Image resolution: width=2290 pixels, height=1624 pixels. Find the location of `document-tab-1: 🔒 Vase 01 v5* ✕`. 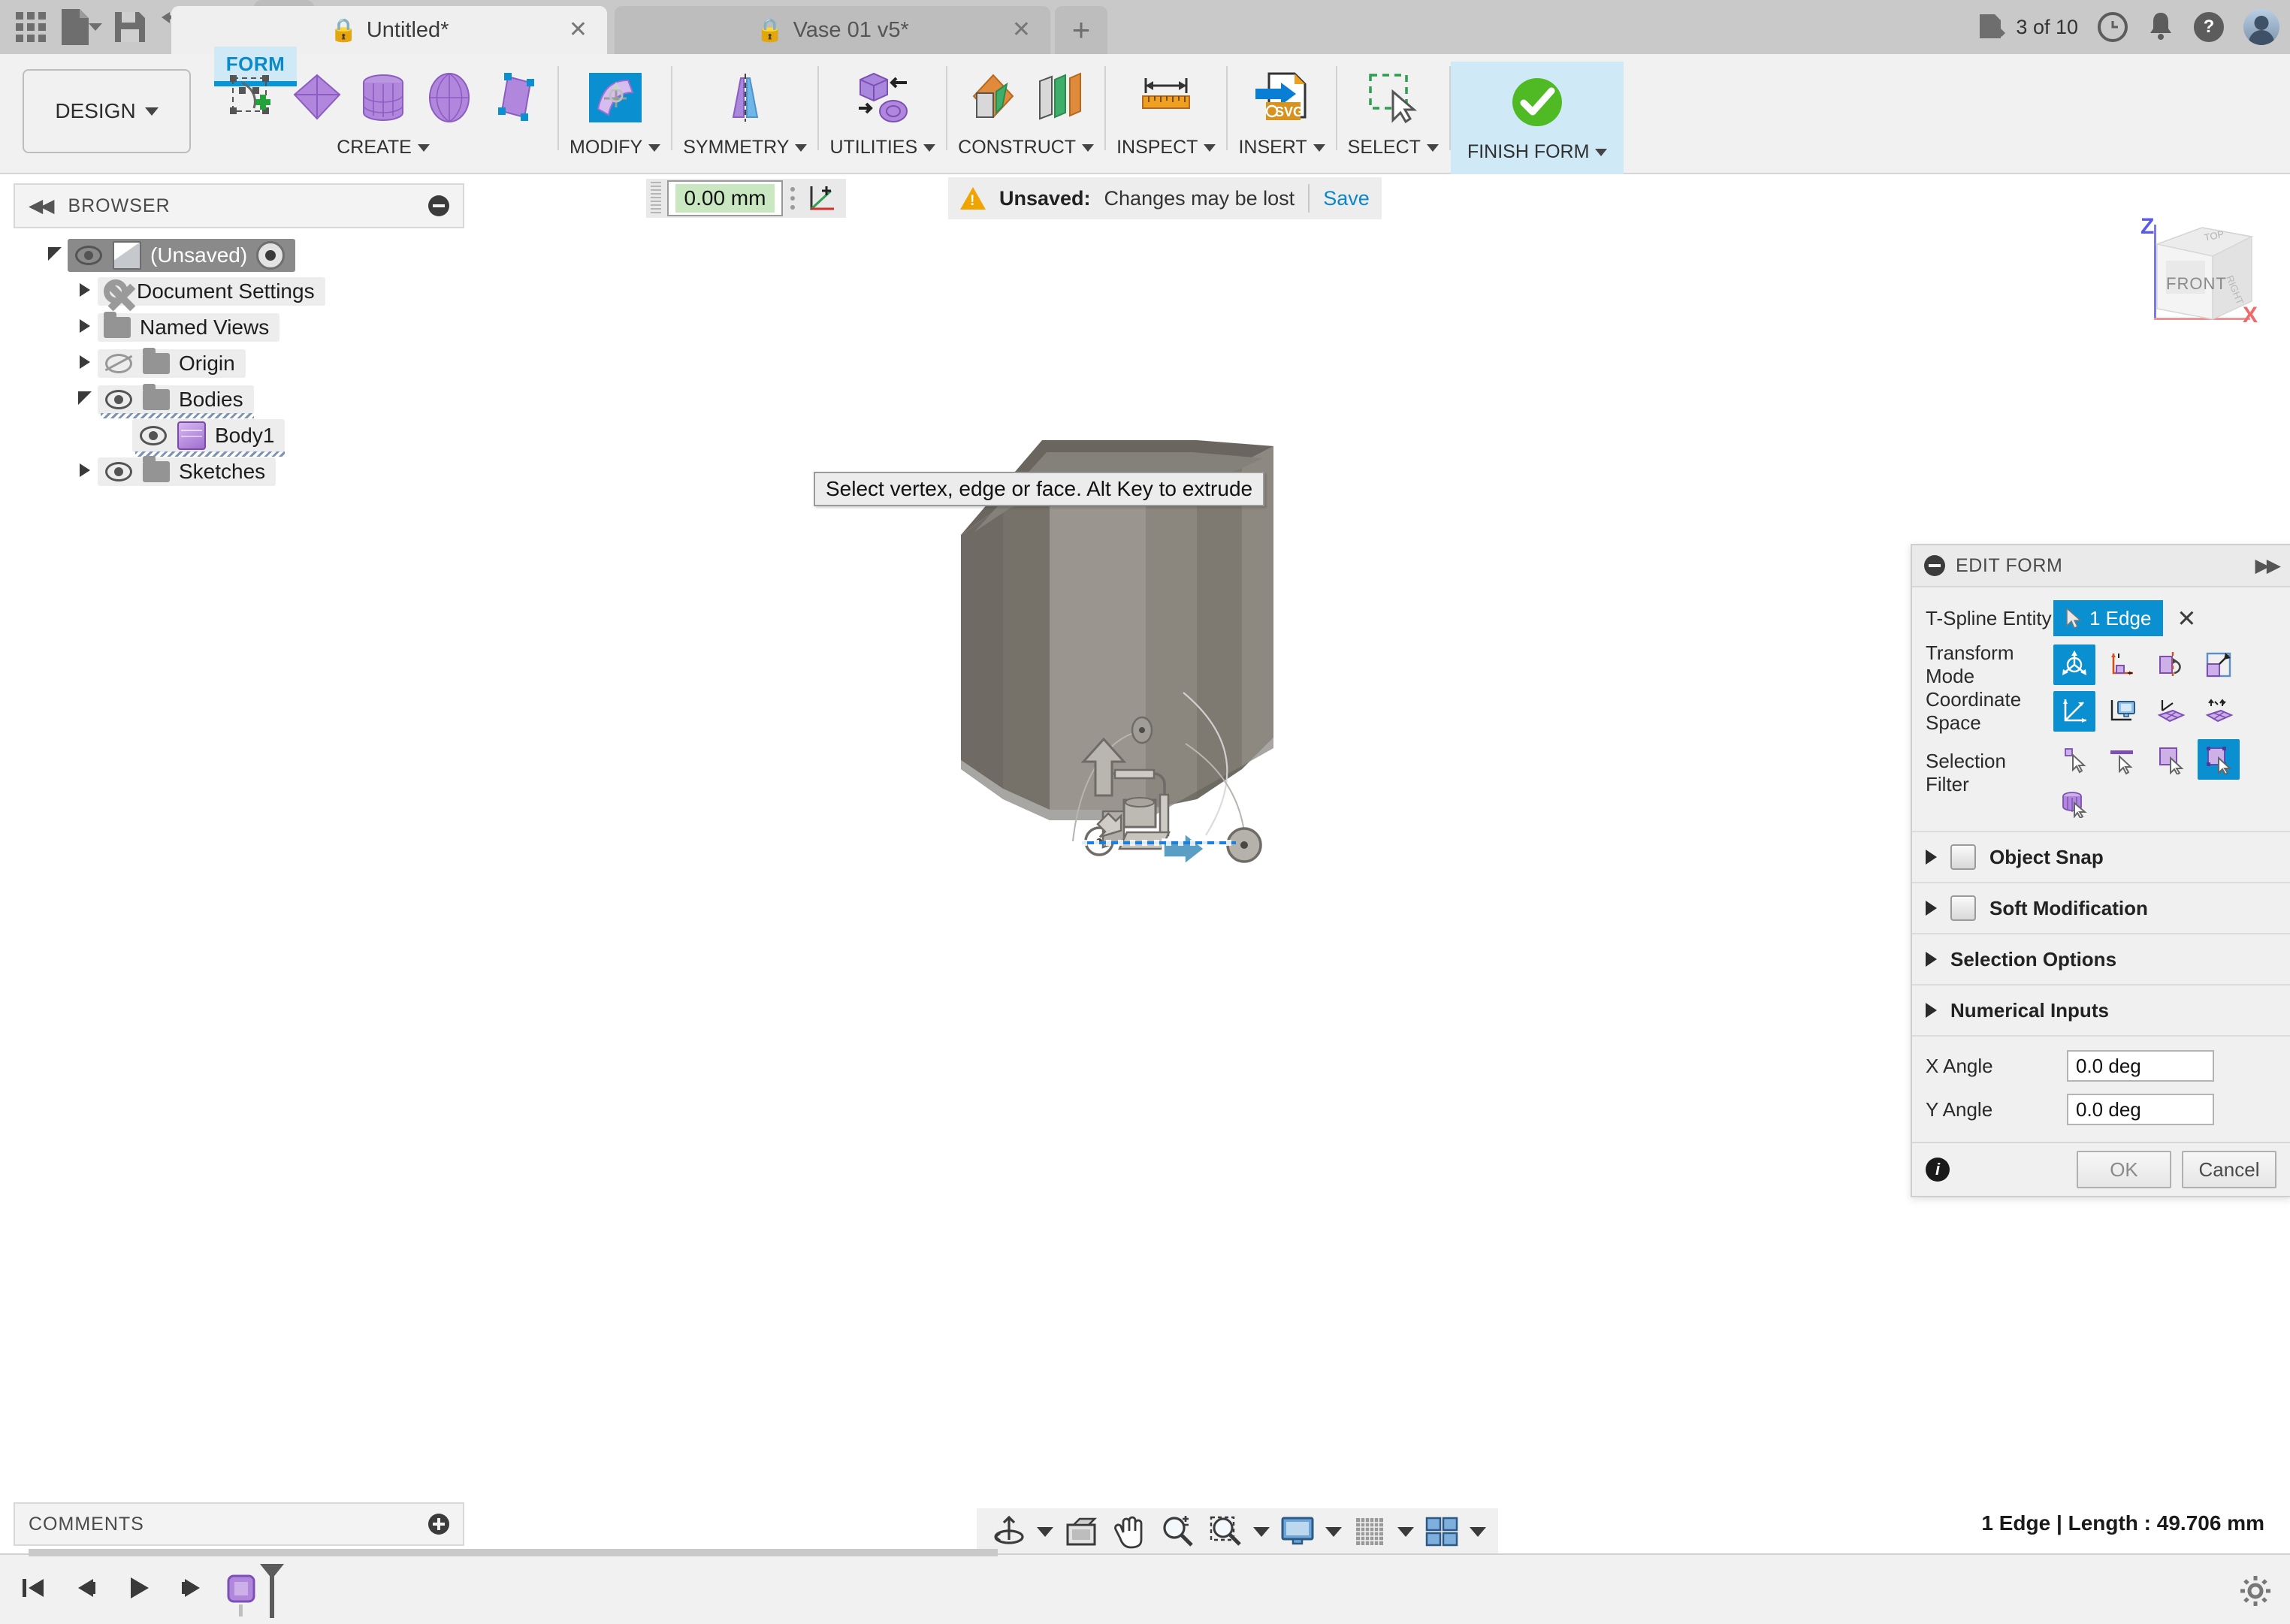

document-tab-1: 🔒 Vase 01 v5* ✕ is located at coordinates (832, 30).